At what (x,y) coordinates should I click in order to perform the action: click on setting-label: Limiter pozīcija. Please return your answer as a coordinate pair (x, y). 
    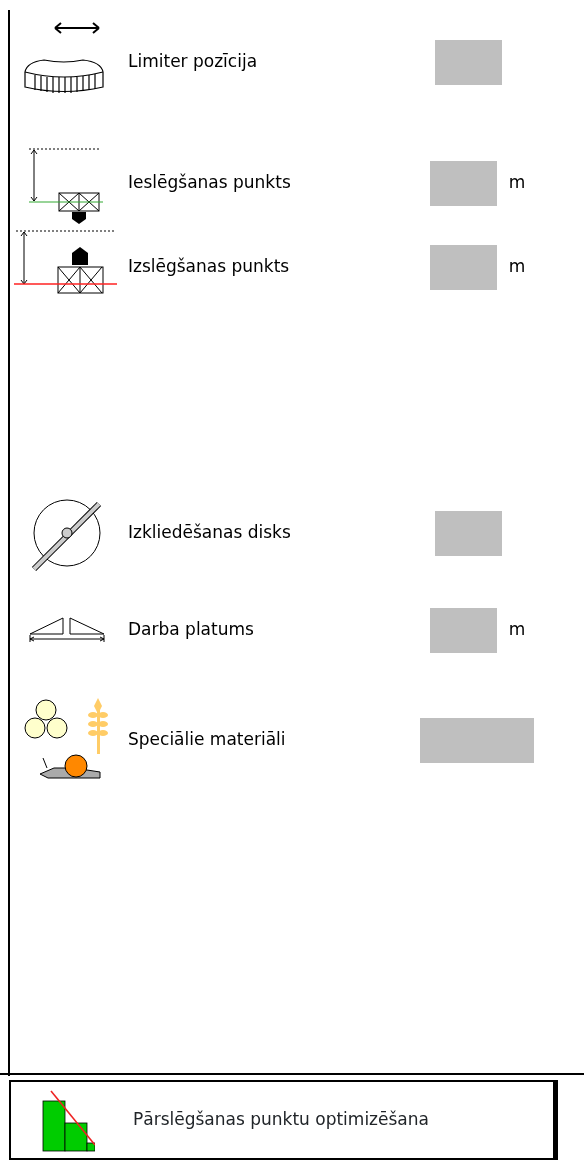
    Looking at the image, I should click on (193, 62).